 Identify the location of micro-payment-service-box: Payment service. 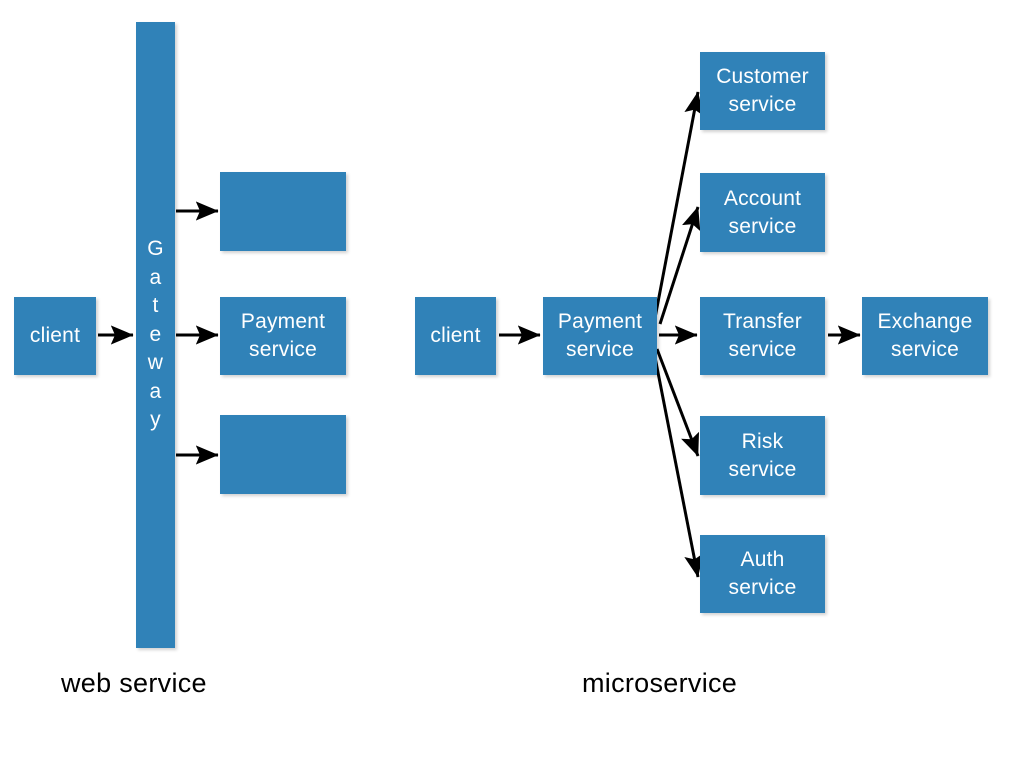
(600, 336).